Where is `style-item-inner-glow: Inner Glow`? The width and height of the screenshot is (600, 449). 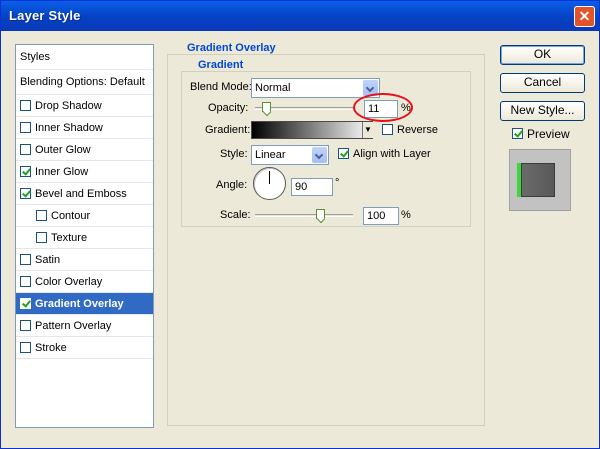
style-item-inner-glow: Inner Glow is located at coordinates (84, 172).